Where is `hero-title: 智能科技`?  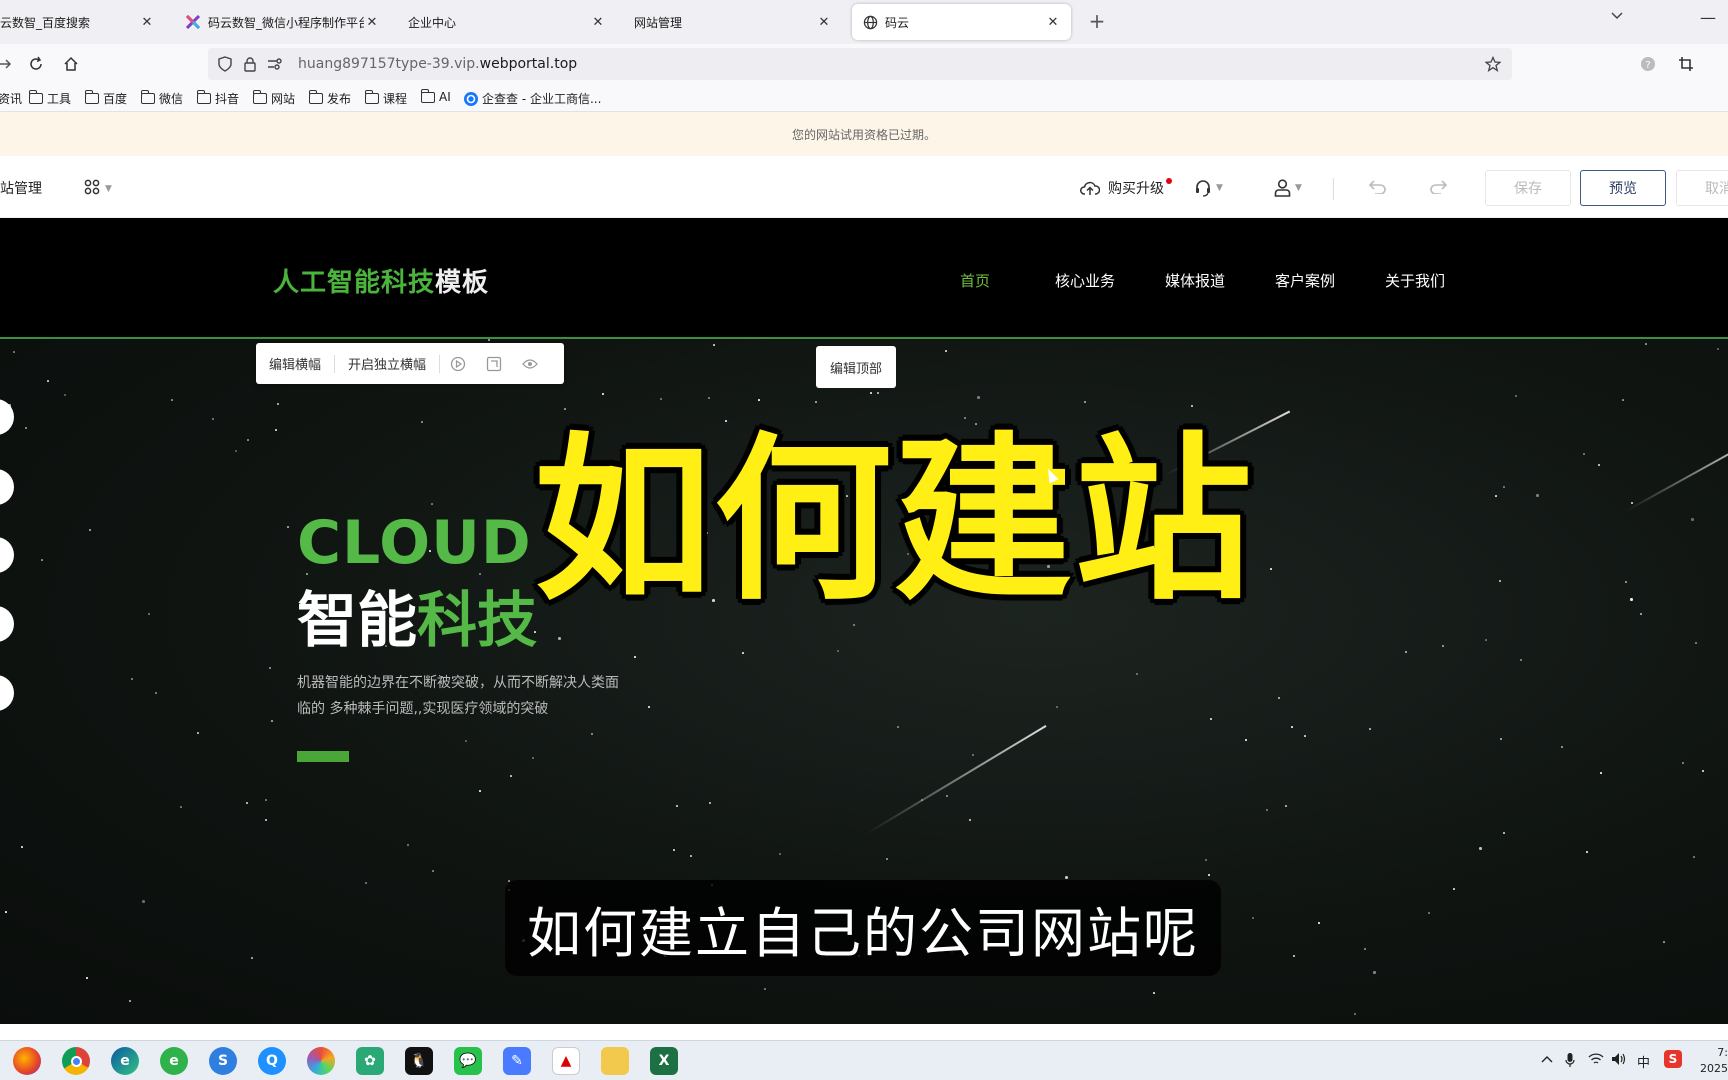 hero-title: 智能科技 is located at coordinates (417, 615).